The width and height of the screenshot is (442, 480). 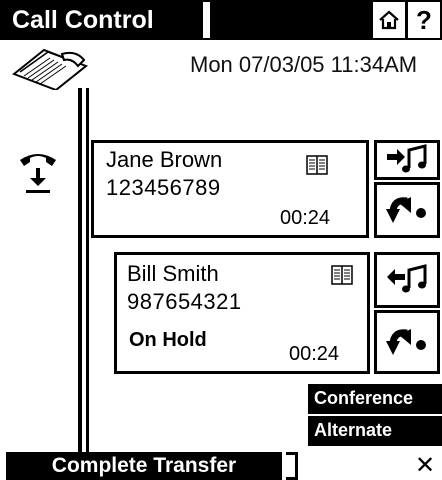 I want to click on title-divider, so click(x=206, y=20).